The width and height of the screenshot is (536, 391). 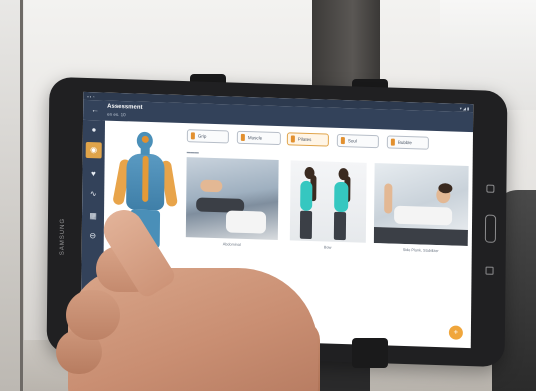 I want to click on nav-body-icon: ◉, so click(x=93, y=150).